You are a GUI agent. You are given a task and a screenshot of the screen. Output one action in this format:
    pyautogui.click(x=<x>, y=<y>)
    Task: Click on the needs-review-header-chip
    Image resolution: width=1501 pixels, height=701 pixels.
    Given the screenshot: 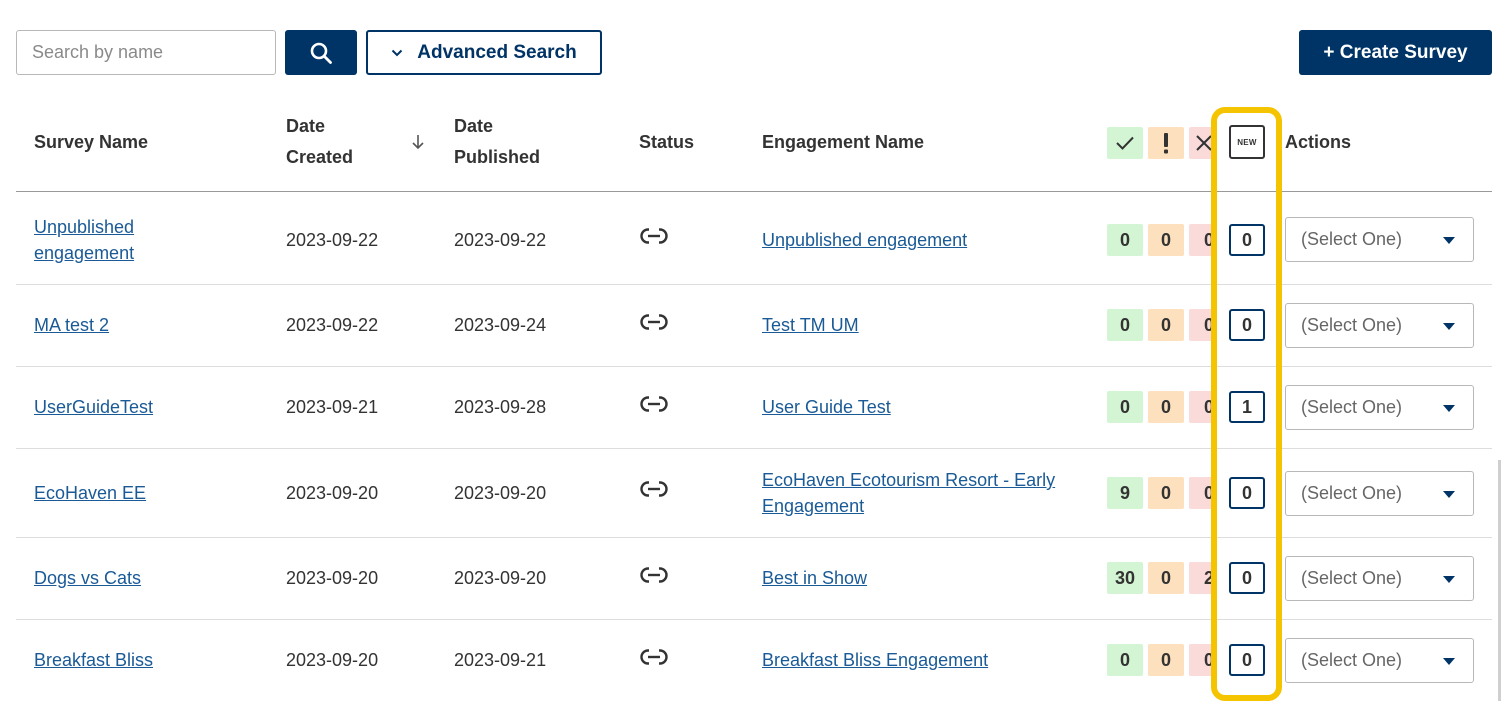 What is the action you would take?
    pyautogui.click(x=1166, y=143)
    